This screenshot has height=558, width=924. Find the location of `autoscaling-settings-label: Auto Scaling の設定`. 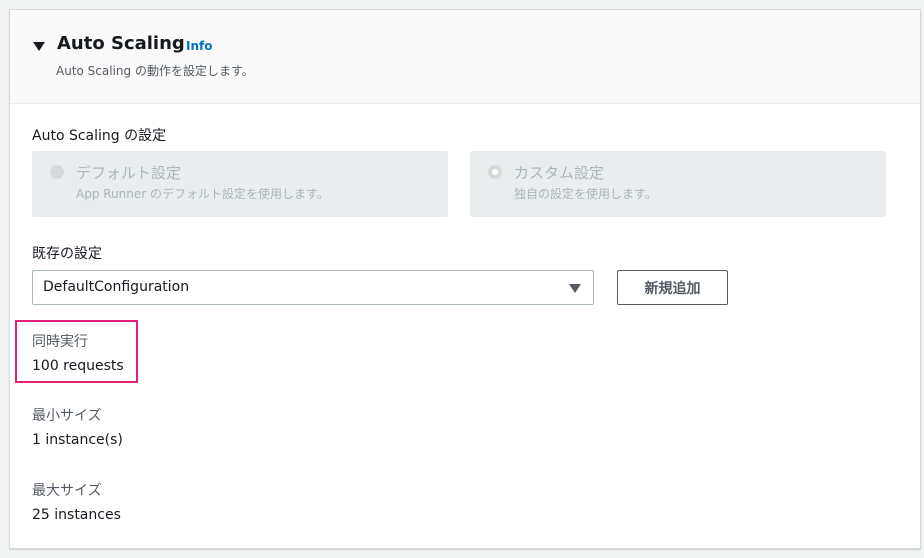

autoscaling-settings-label: Auto Scaling の設定 is located at coordinates (99, 136).